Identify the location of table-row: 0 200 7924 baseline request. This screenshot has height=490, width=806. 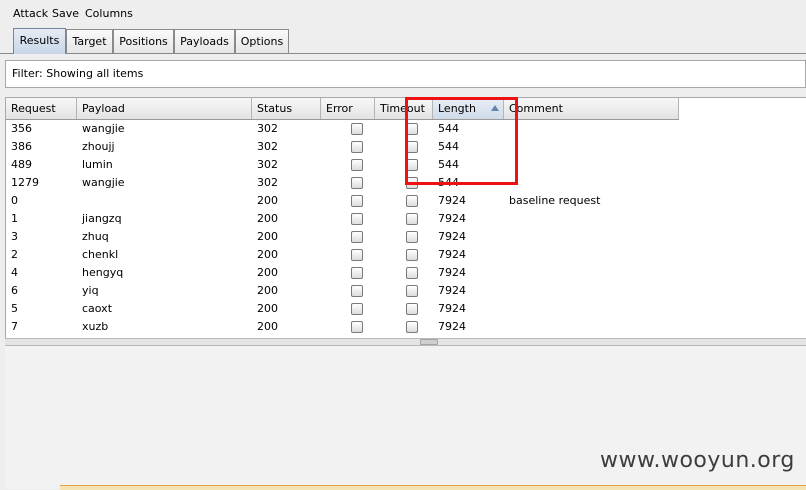
(342, 201).